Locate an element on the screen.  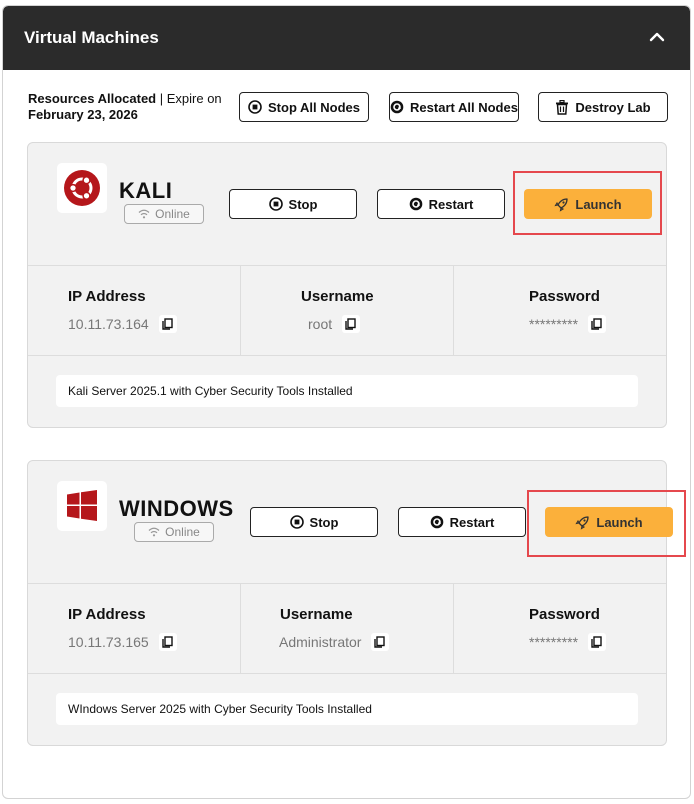
ip-cell: IP Address 10.11.73.165 is located at coordinates (134, 628).